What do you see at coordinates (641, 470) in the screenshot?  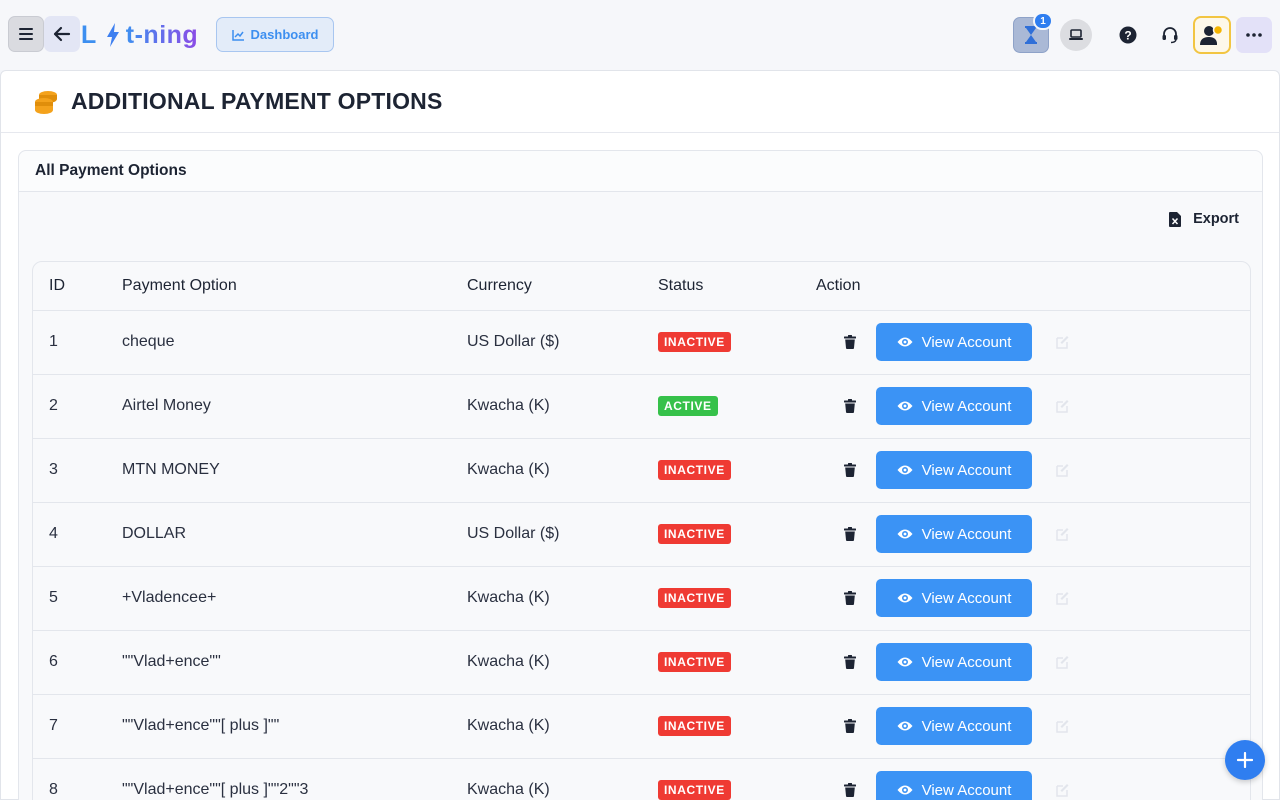 I see `table-row: 3 MTN MONEY Kwacha (K) INACTIVE View Account` at bounding box center [641, 470].